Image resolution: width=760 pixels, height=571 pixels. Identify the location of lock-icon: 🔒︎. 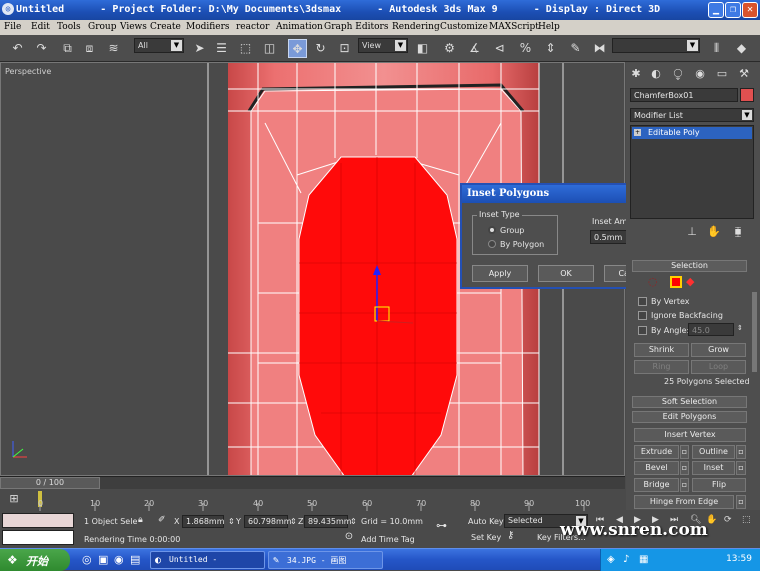
(140, 520).